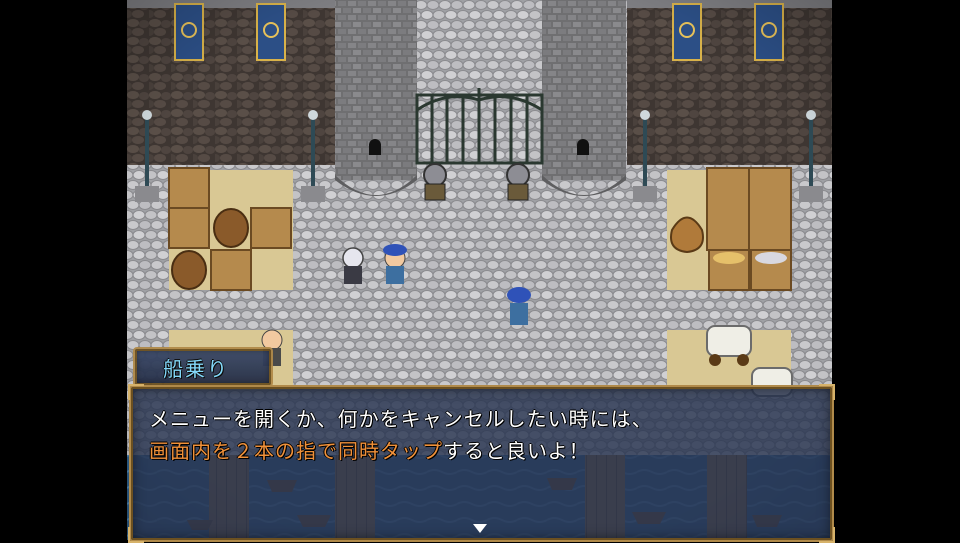 This screenshot has height=543, width=960. What do you see at coordinates (63, 270) in the screenshot?
I see `letterbox-left` at bounding box center [63, 270].